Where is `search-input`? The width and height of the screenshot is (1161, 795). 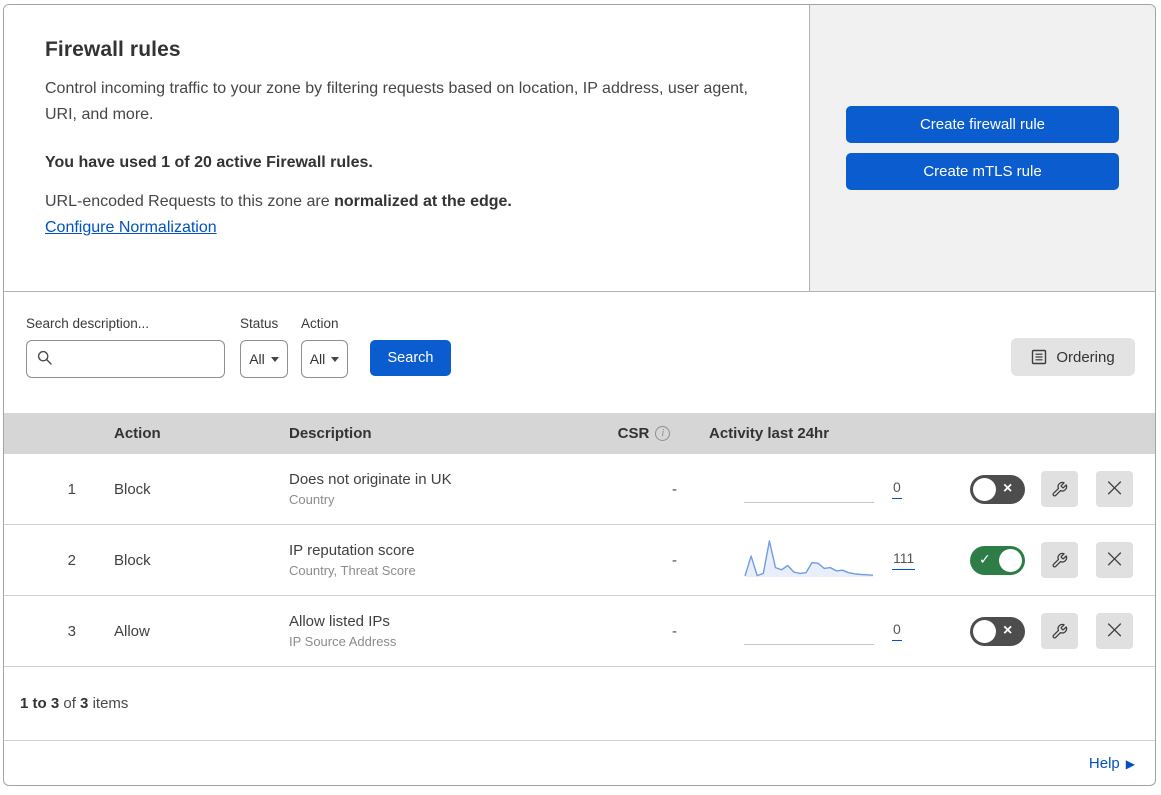 search-input is located at coordinates (125, 359).